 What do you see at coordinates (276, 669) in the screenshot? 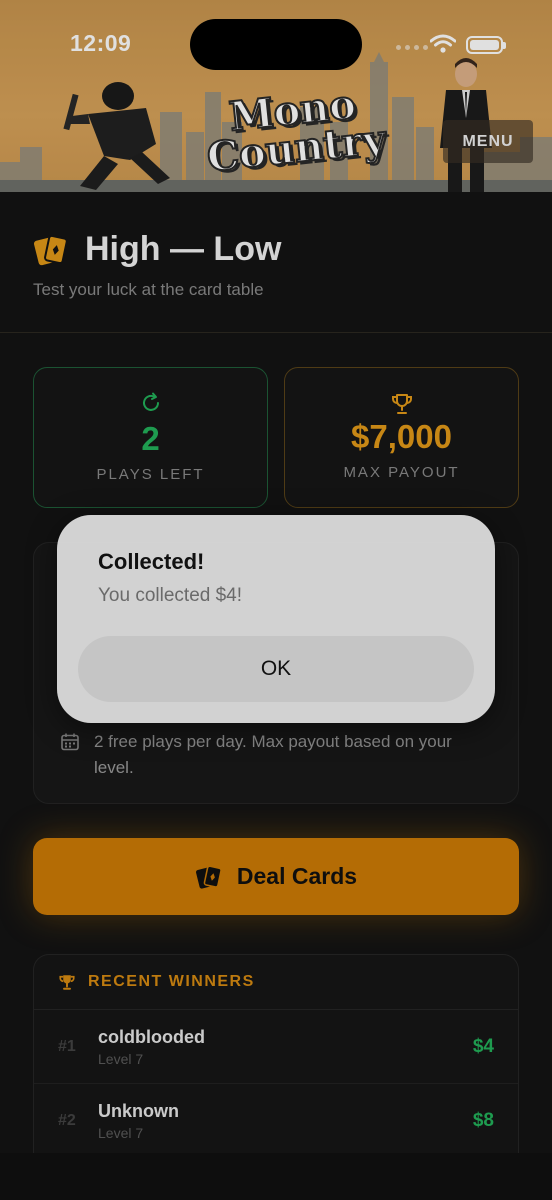
I see `alert-ok-button: OK` at bounding box center [276, 669].